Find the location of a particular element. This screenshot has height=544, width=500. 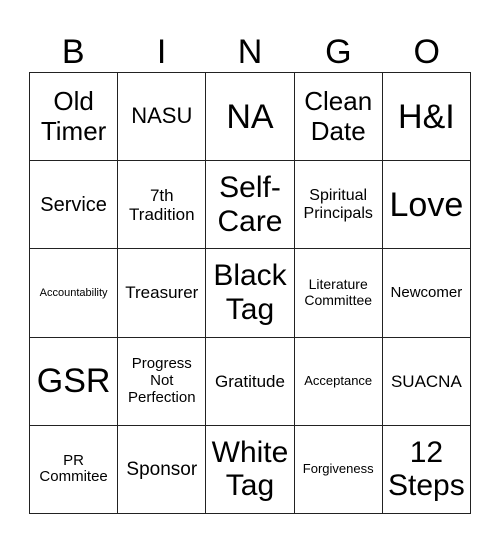

header-letter-n: N is located at coordinates (250, 52).